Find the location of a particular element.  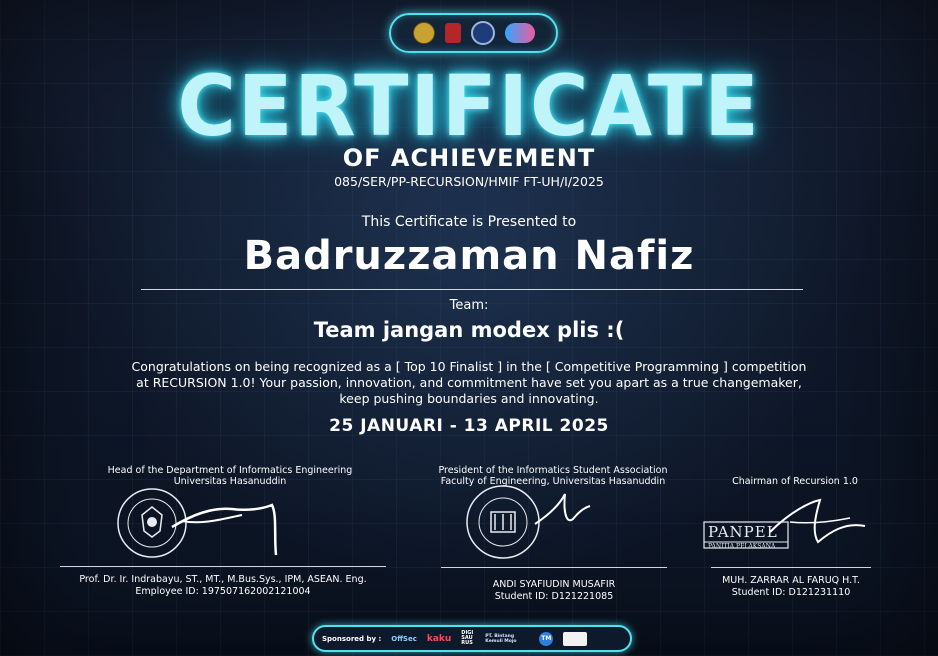

signatory-3-title: Chairman of Recursion 1.0 is located at coordinates (795, 481).